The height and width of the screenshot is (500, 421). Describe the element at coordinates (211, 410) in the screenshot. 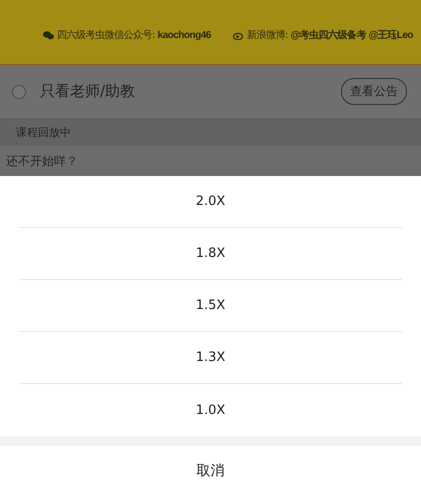

I see `speed-option: 1.0X` at that location.